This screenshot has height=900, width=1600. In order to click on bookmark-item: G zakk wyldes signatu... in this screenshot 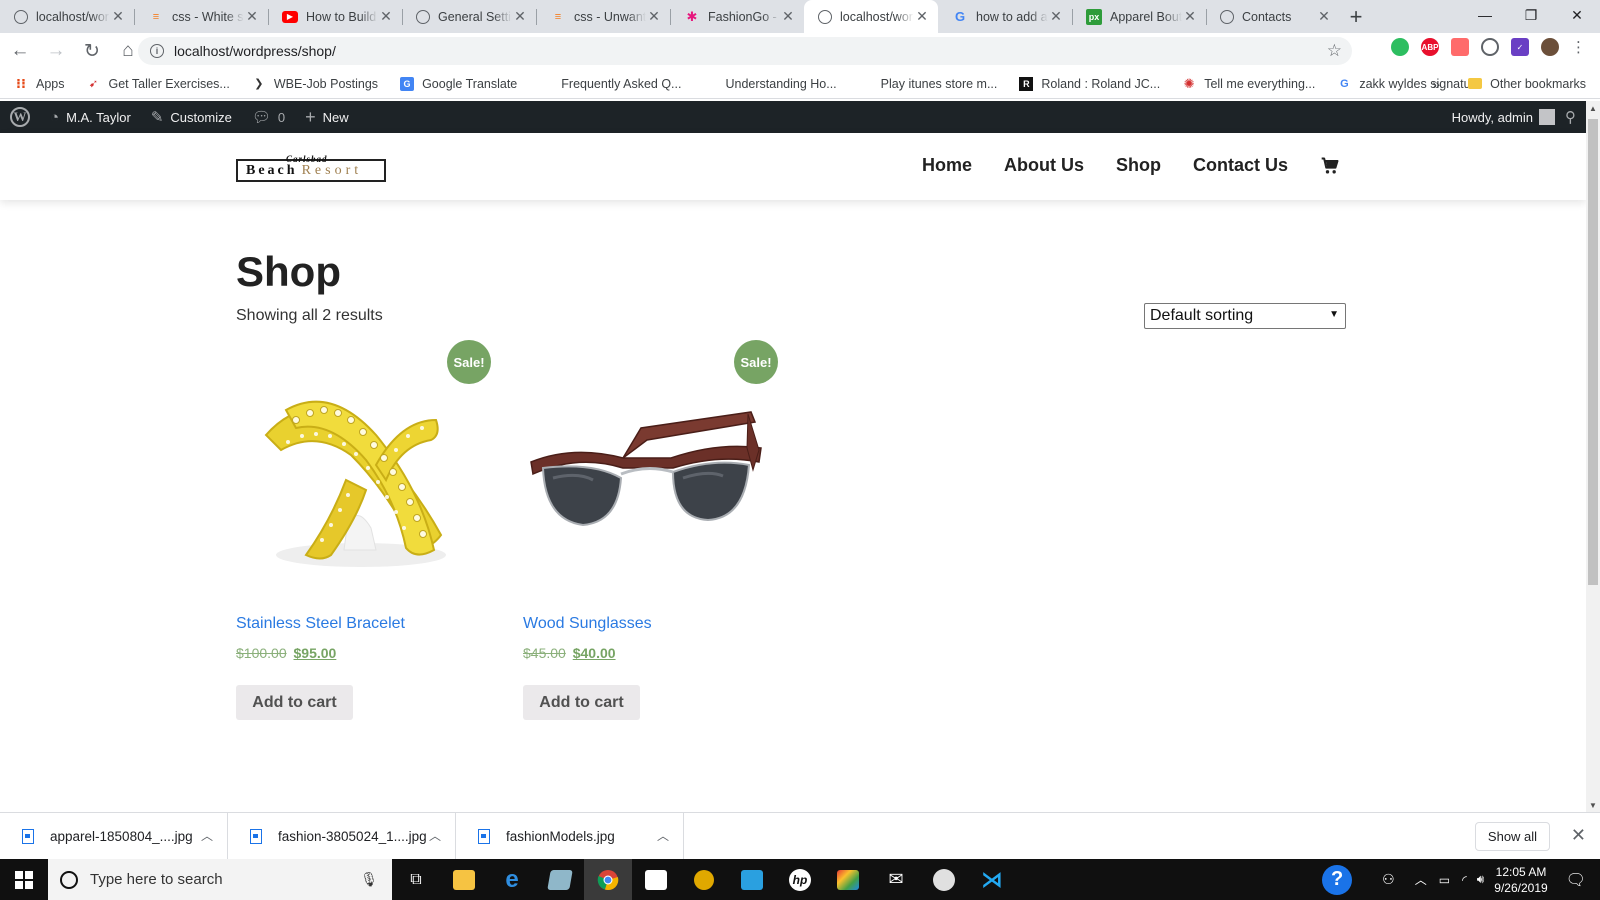, I will do `click(1409, 84)`.